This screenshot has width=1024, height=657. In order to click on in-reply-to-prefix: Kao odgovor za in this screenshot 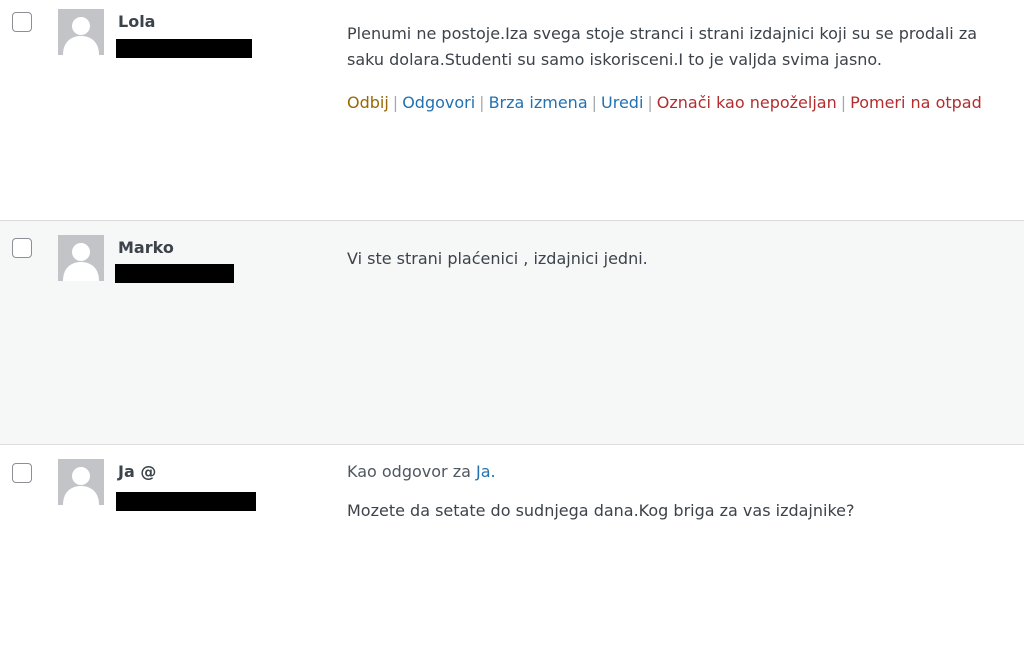, I will do `click(409, 471)`.